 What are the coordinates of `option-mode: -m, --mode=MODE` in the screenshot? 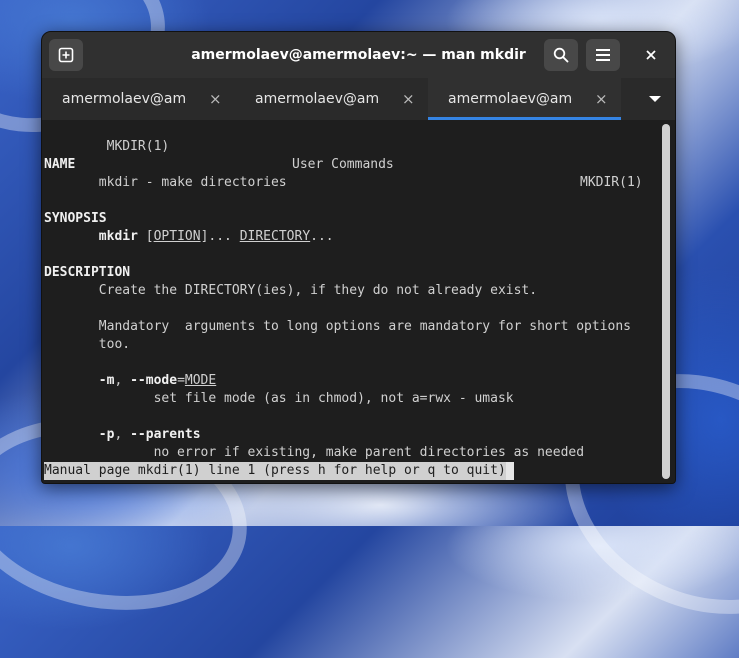 It's located at (157, 380).